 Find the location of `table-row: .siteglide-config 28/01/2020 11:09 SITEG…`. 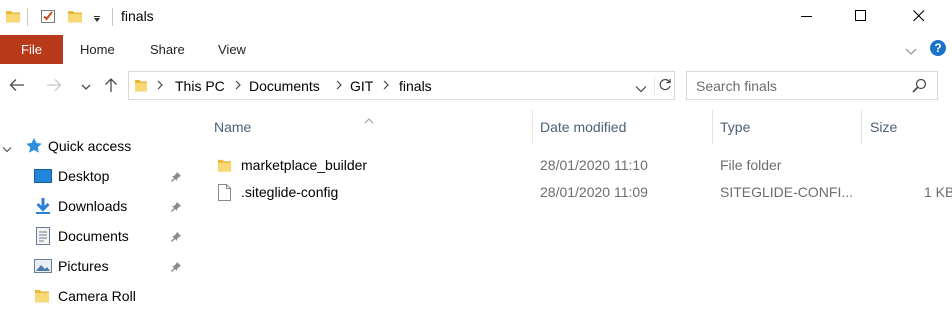

table-row: .siteglide-config 28/01/2020 11:09 SITEG… is located at coordinates (571, 193).